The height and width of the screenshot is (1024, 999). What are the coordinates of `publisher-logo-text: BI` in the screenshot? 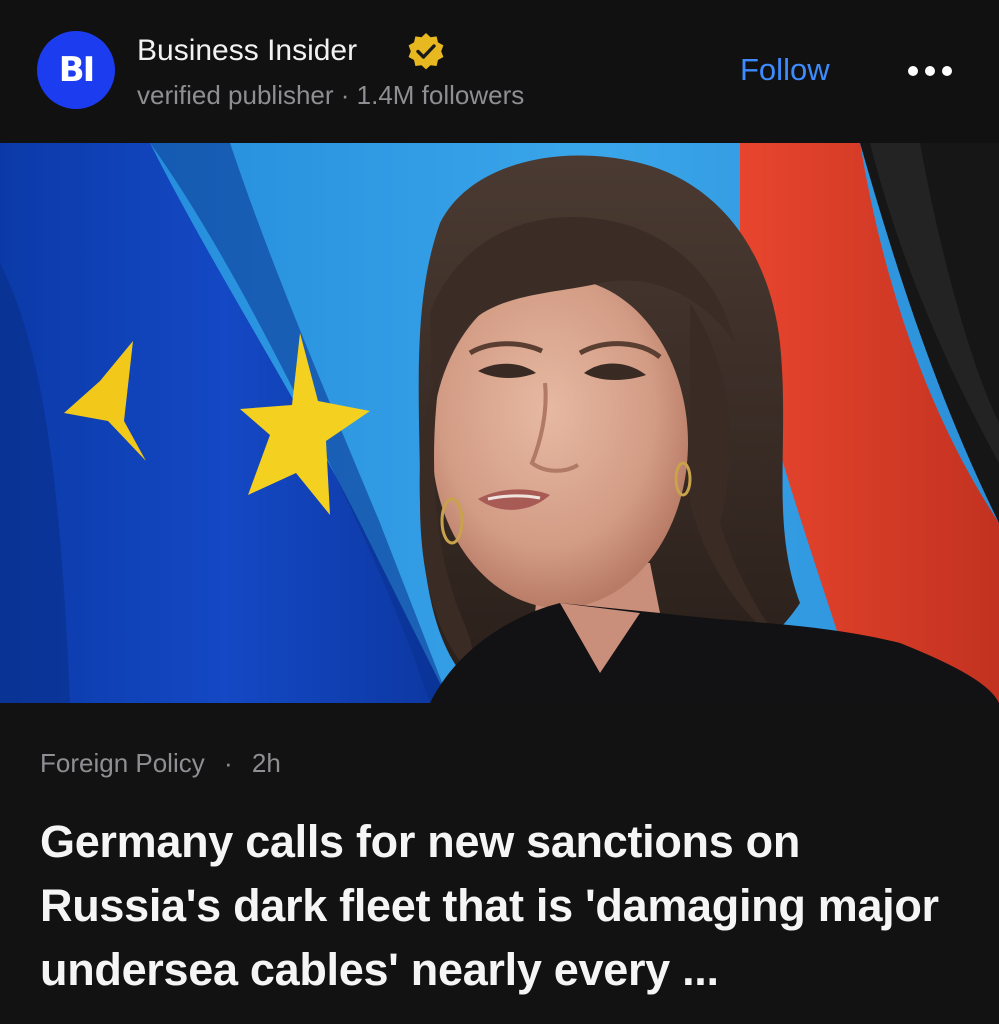 It's located at (77, 70).